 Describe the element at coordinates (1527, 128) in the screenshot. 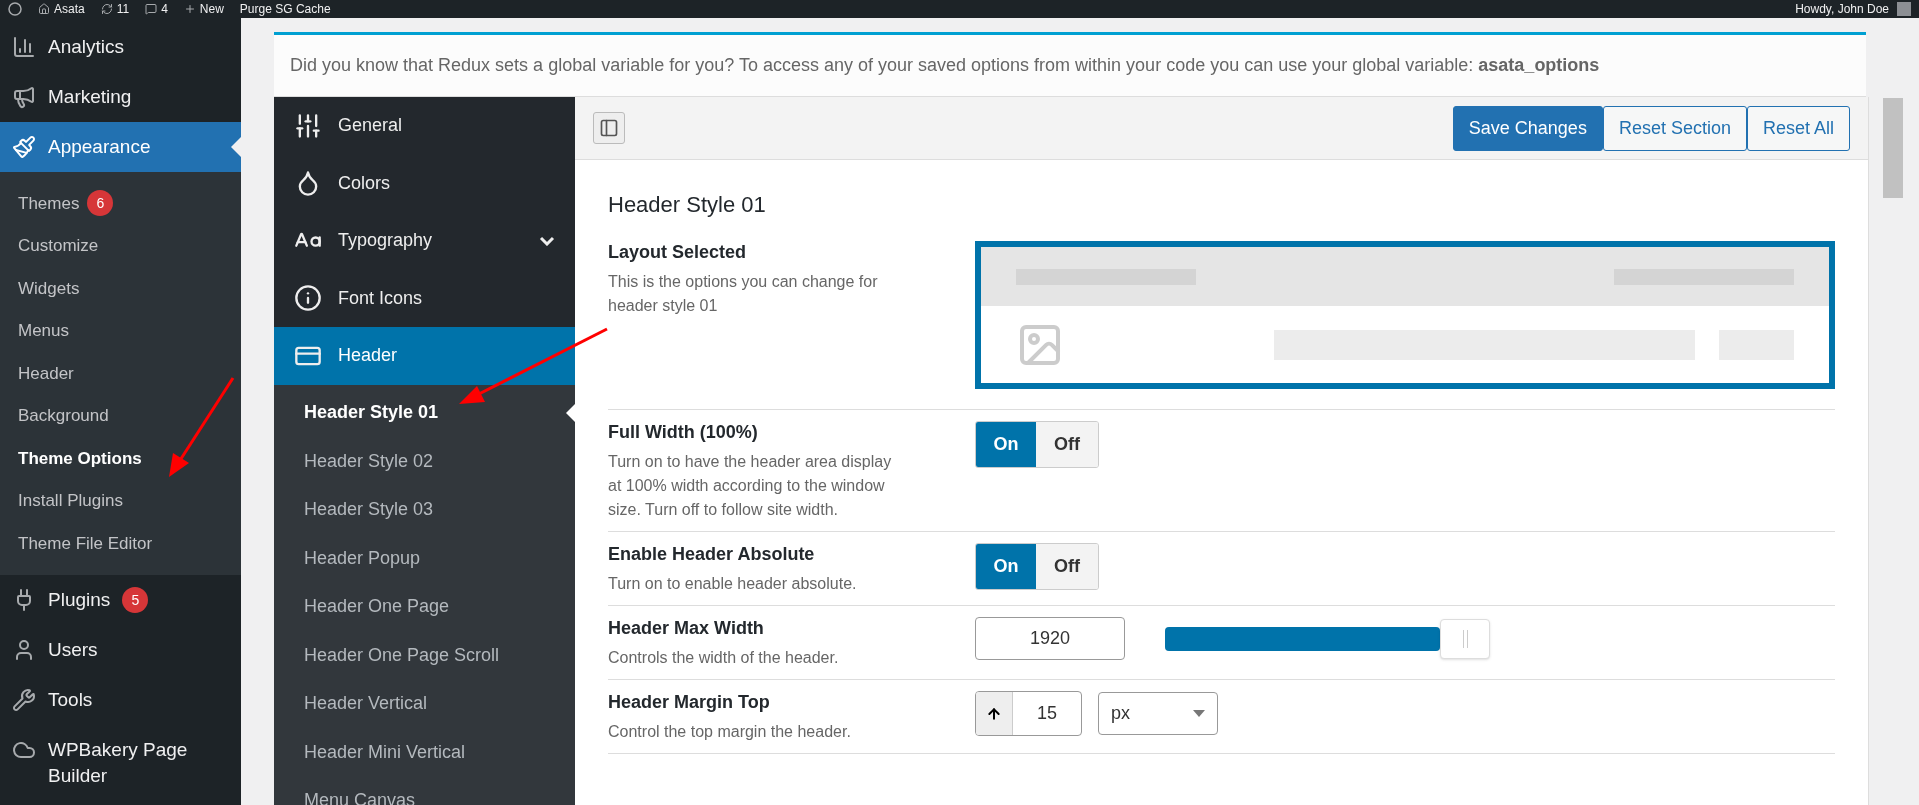

I see `toolbar-button: Save Changes` at that location.